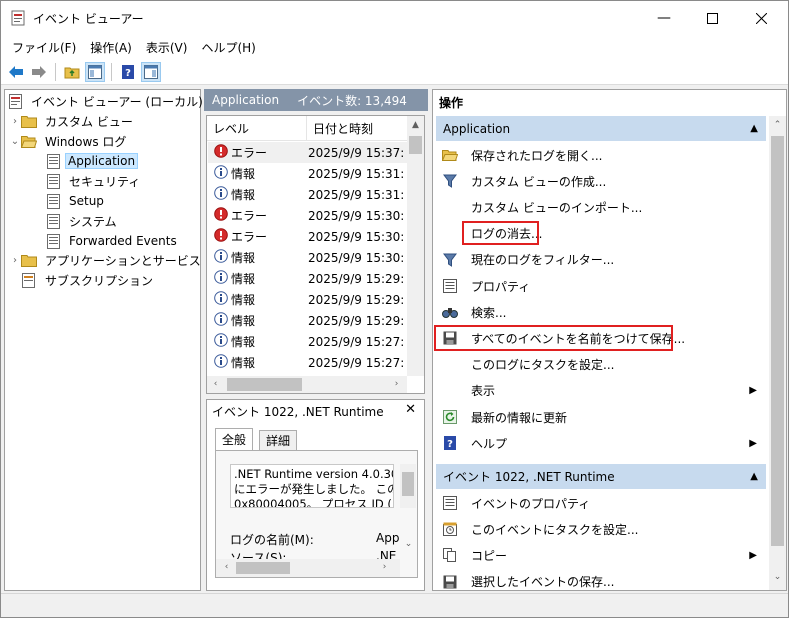 This screenshot has width=789, height=618. Describe the element at coordinates (94, 181) in the screenshot. I see `tree-log-security: セキュリティ` at that location.